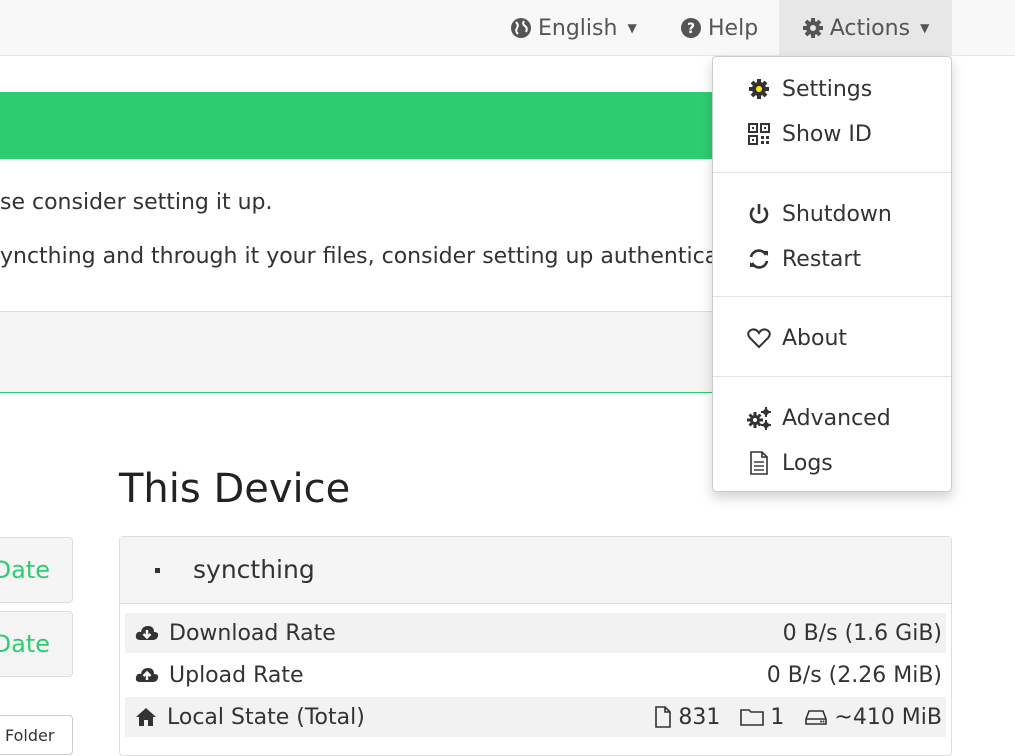 Image resolution: width=1015 pixels, height=756 pixels. I want to click on menu-item-logs-label: Logs, so click(807, 463).